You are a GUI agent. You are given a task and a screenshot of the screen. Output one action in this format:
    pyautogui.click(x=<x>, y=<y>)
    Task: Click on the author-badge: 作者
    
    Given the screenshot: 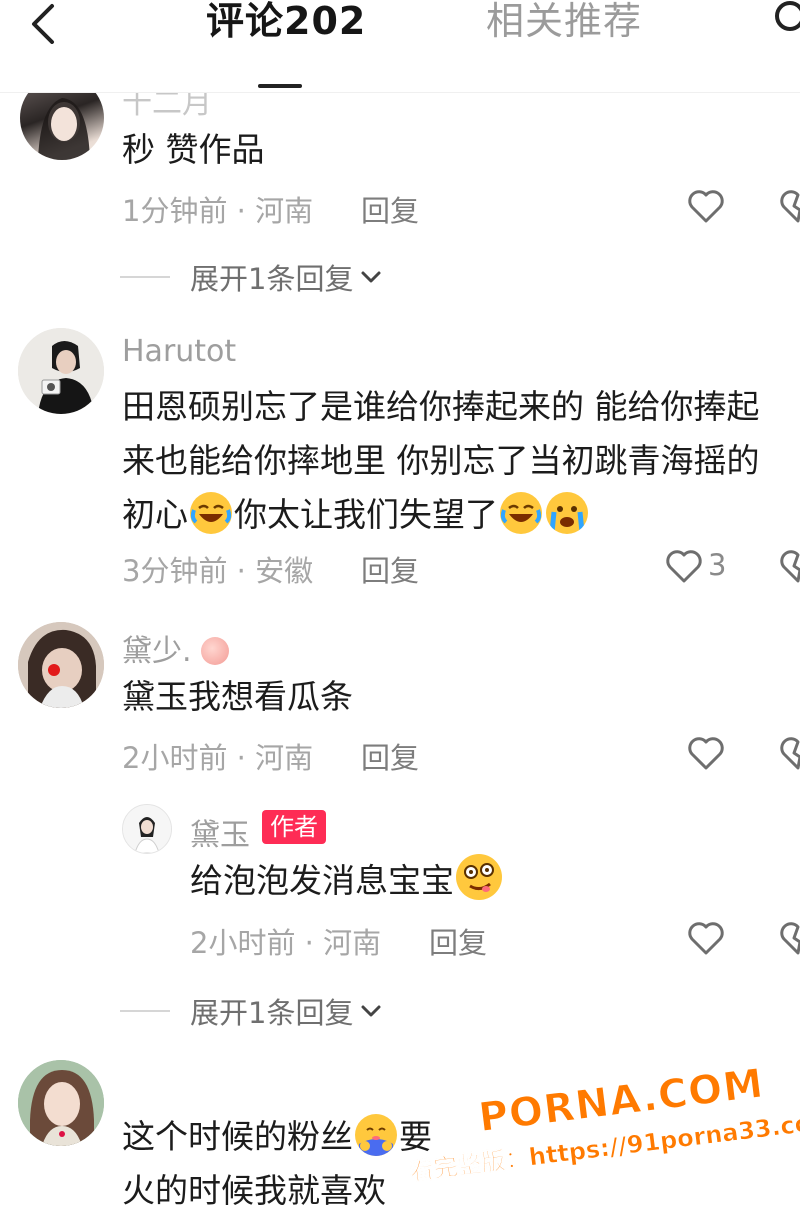 What is the action you would take?
    pyautogui.click(x=294, y=827)
    